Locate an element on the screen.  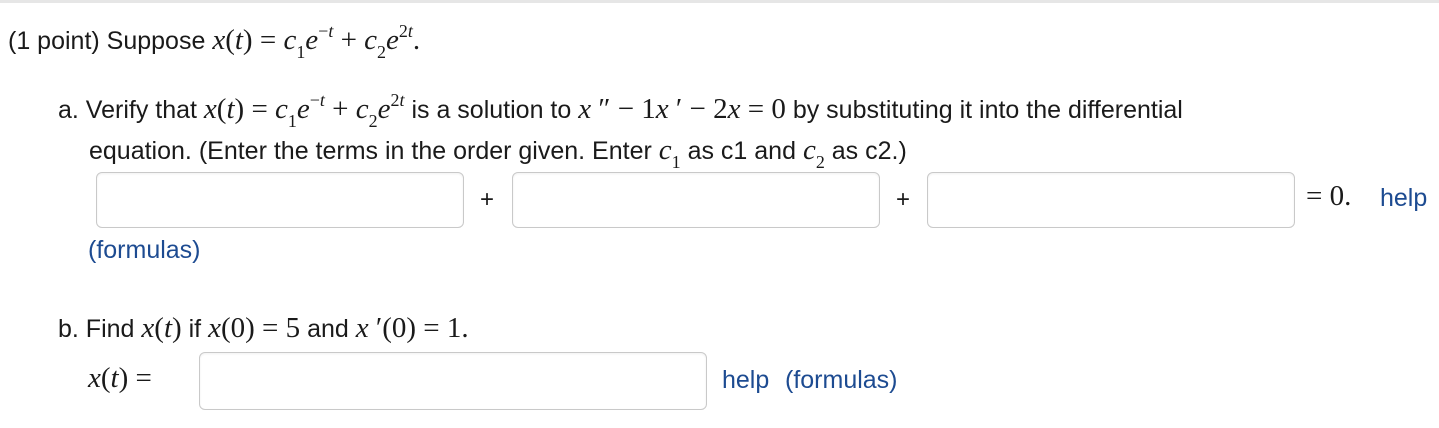
part-a-mid: is a solution to is located at coordinates (491, 110).